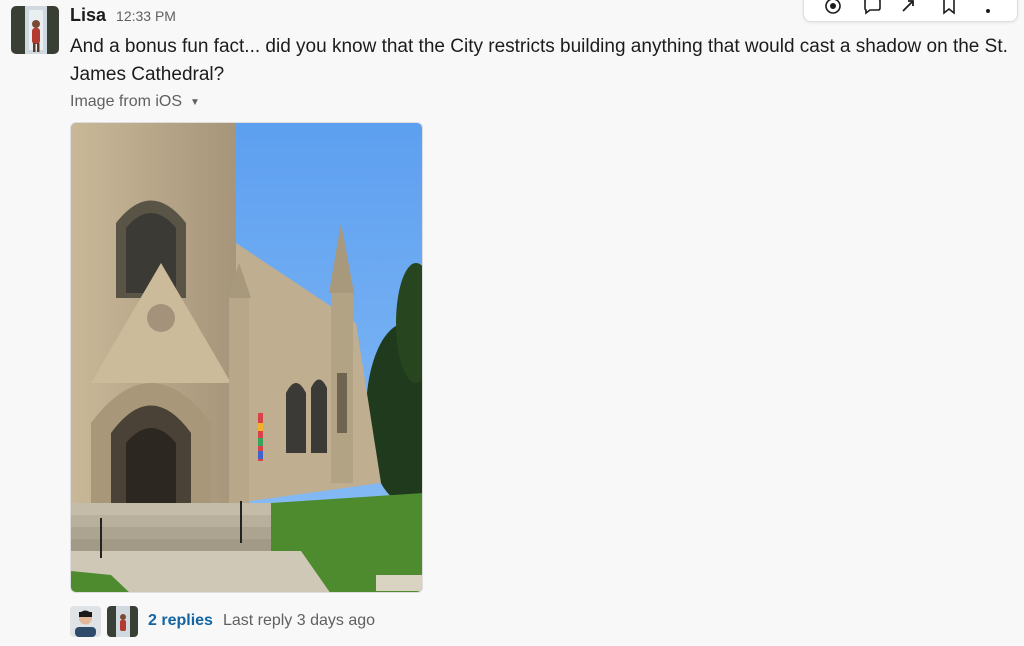 The height and width of the screenshot is (646, 1024). Describe the element at coordinates (126, 101) in the screenshot. I see `attachment-title: Image from iOS` at that location.